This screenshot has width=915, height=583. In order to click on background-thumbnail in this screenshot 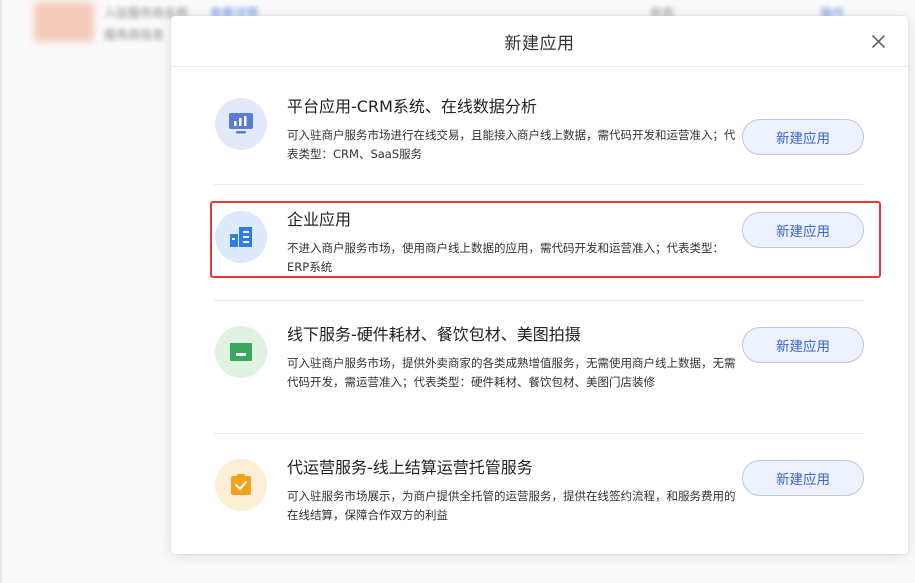, I will do `click(64, 22)`.